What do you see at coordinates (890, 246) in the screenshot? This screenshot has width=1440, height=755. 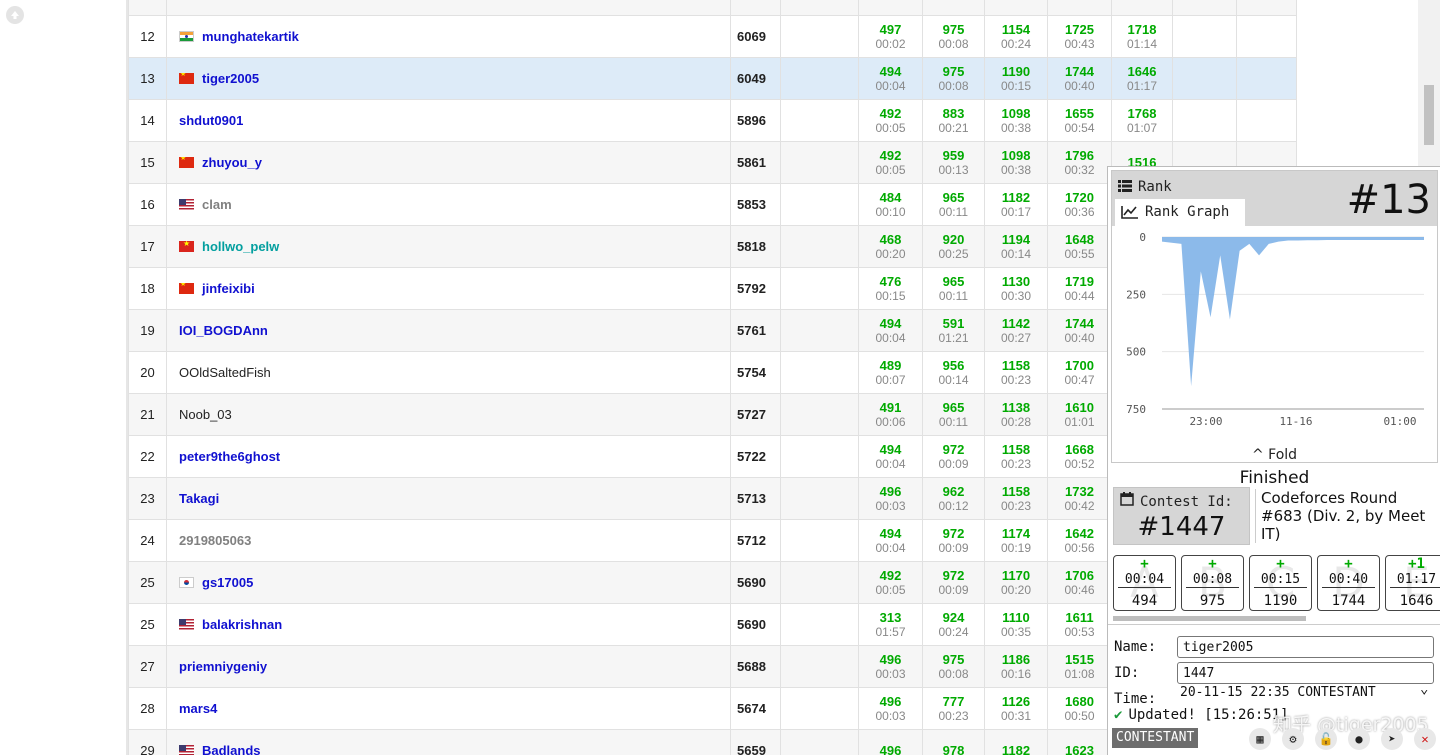 I see `problem-cell: 468 00:20` at bounding box center [890, 246].